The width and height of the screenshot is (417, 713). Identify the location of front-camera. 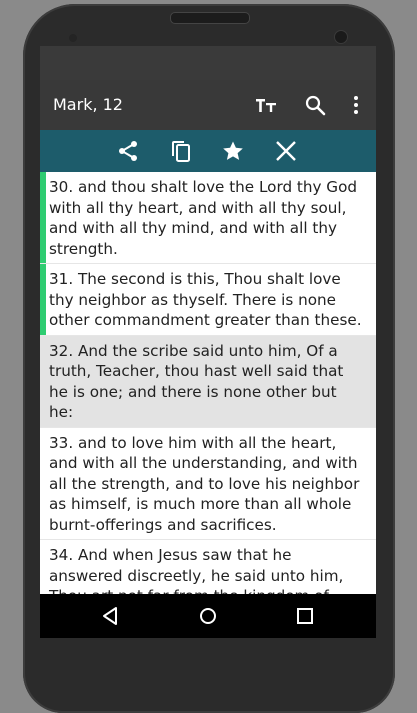
(341, 37).